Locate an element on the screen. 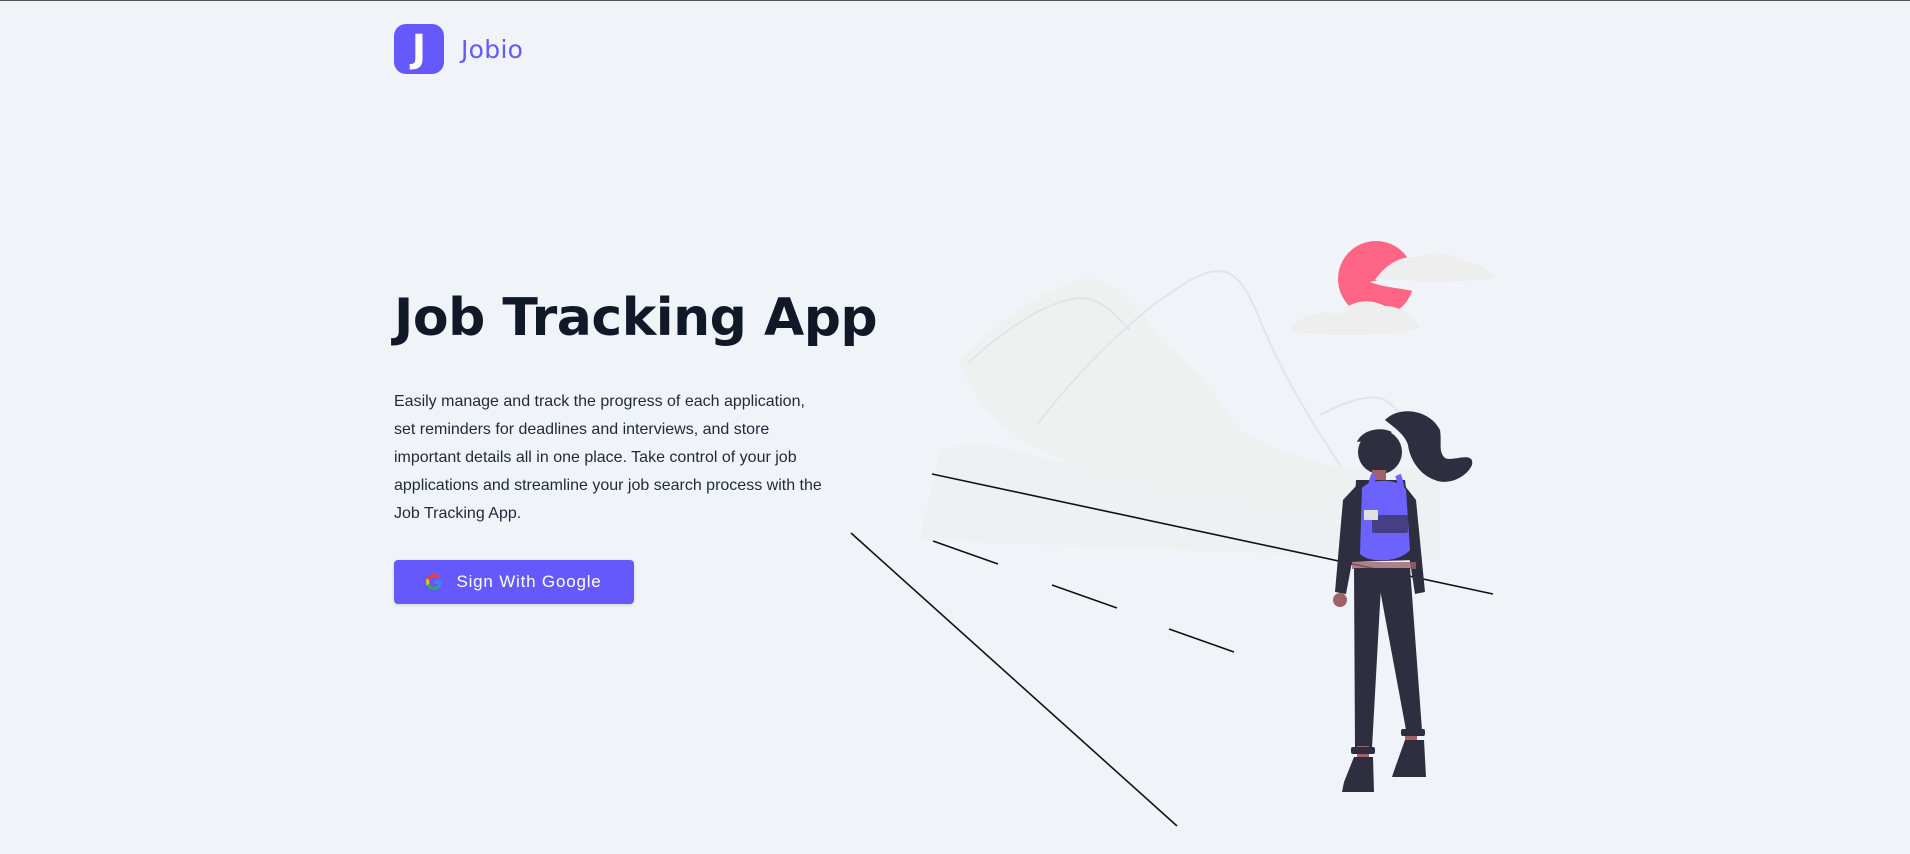 This screenshot has height=854, width=1910. logo-icon: J is located at coordinates (419, 49).